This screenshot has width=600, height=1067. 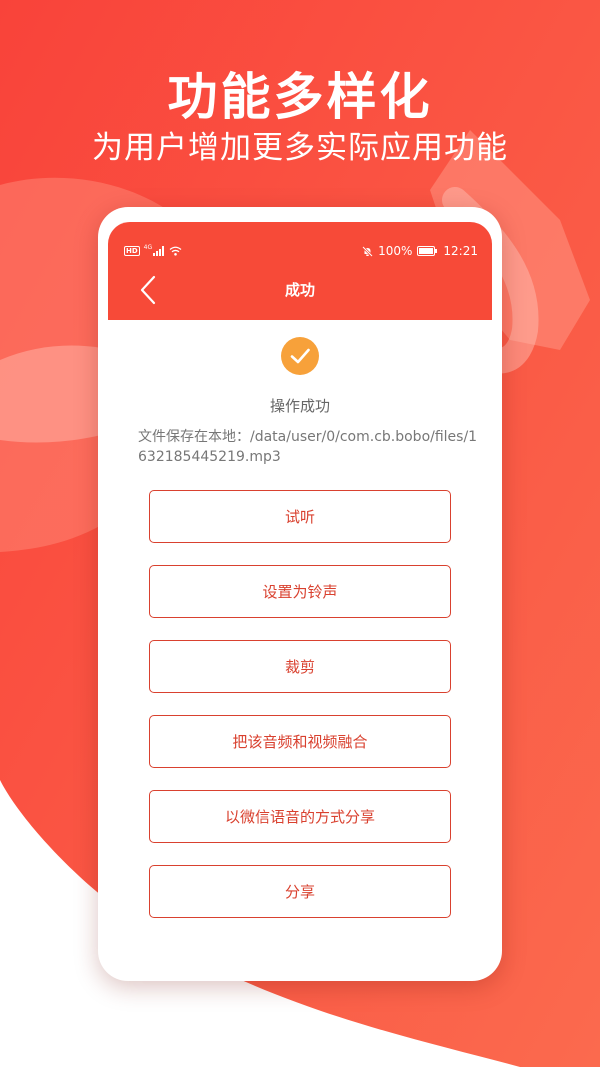 I want to click on preview-listen-button: 试听, so click(x=300, y=516).